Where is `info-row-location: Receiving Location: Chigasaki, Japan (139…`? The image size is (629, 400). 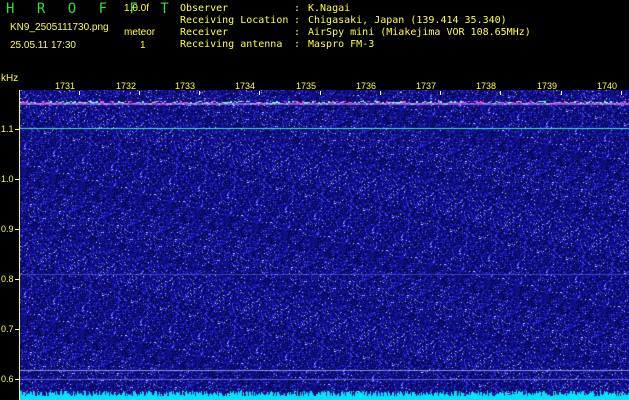 info-row-location: Receiving Location: Chigasaki, Japan (139… is located at coordinates (343, 20).